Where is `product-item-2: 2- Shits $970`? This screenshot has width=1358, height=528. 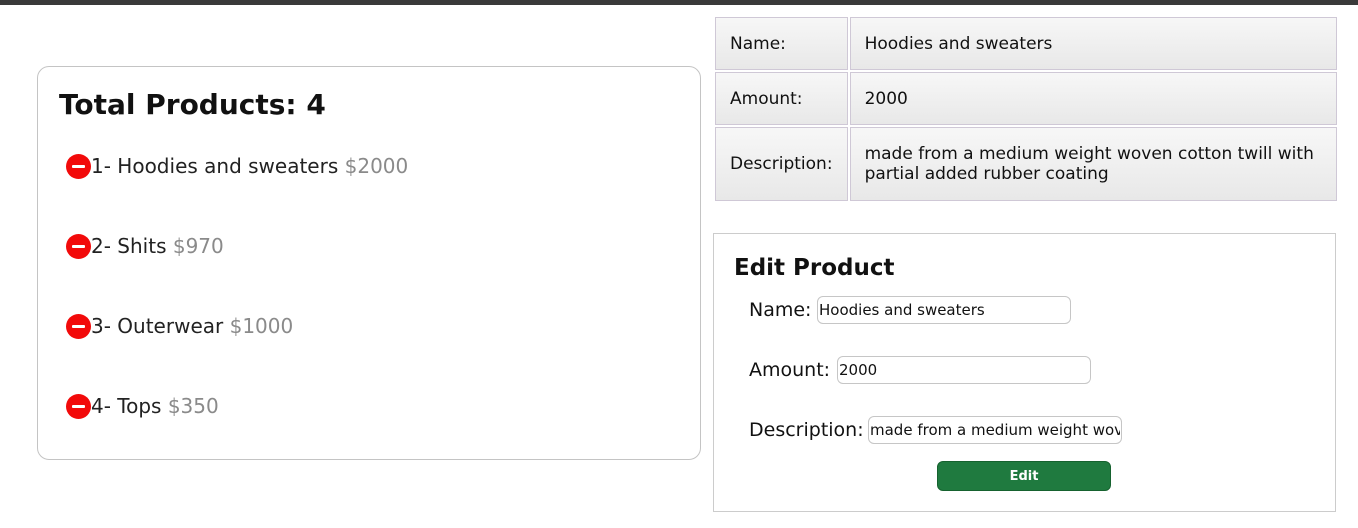 product-item-2: 2- Shits $970 is located at coordinates (145, 246).